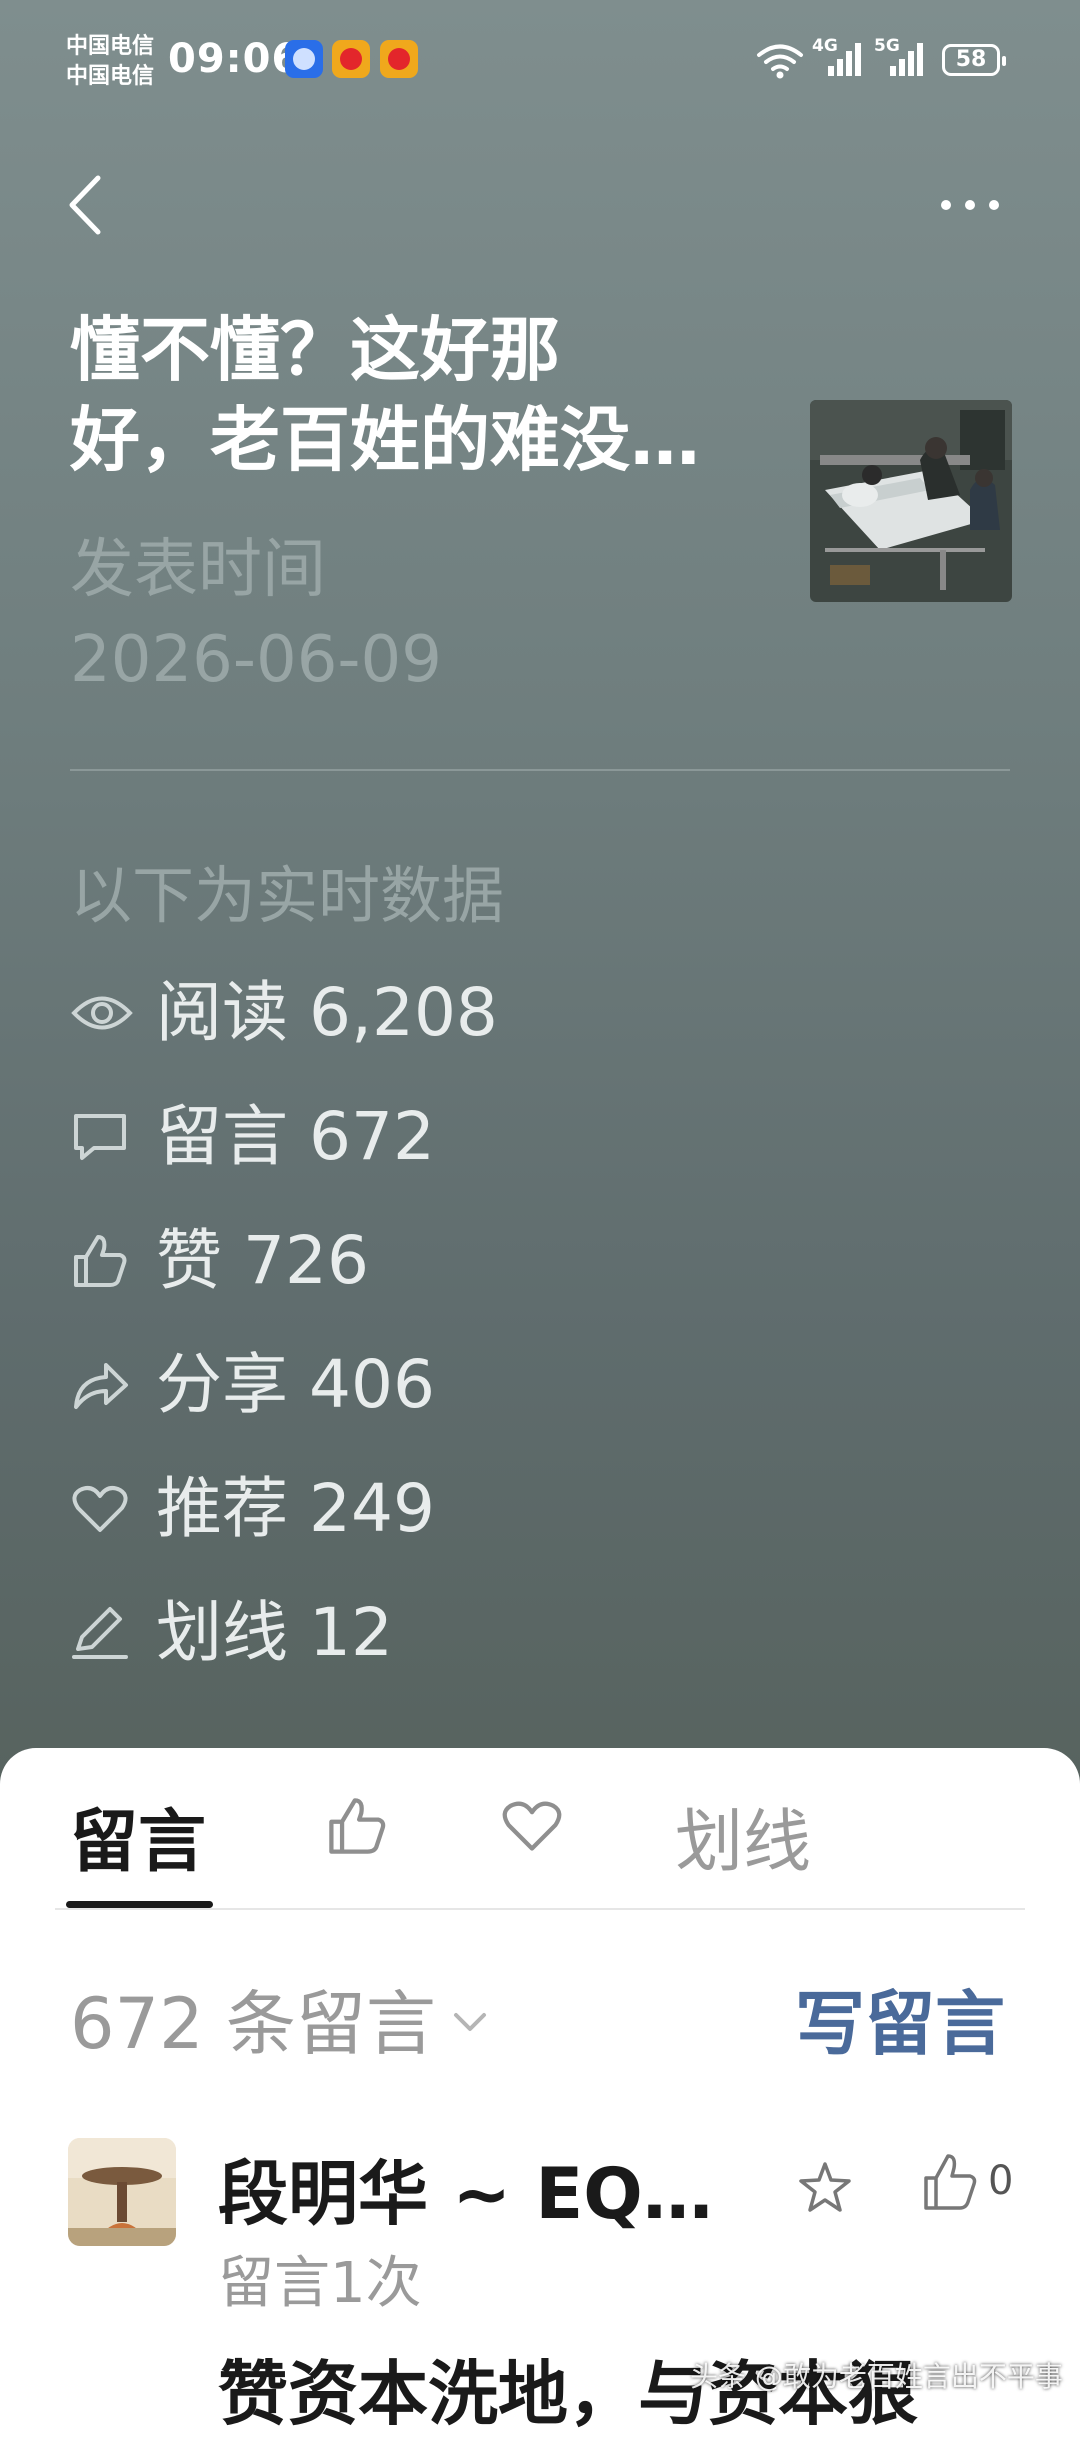 The width and height of the screenshot is (1080, 2448). I want to click on comment-like-count: 0, so click(1001, 2181).